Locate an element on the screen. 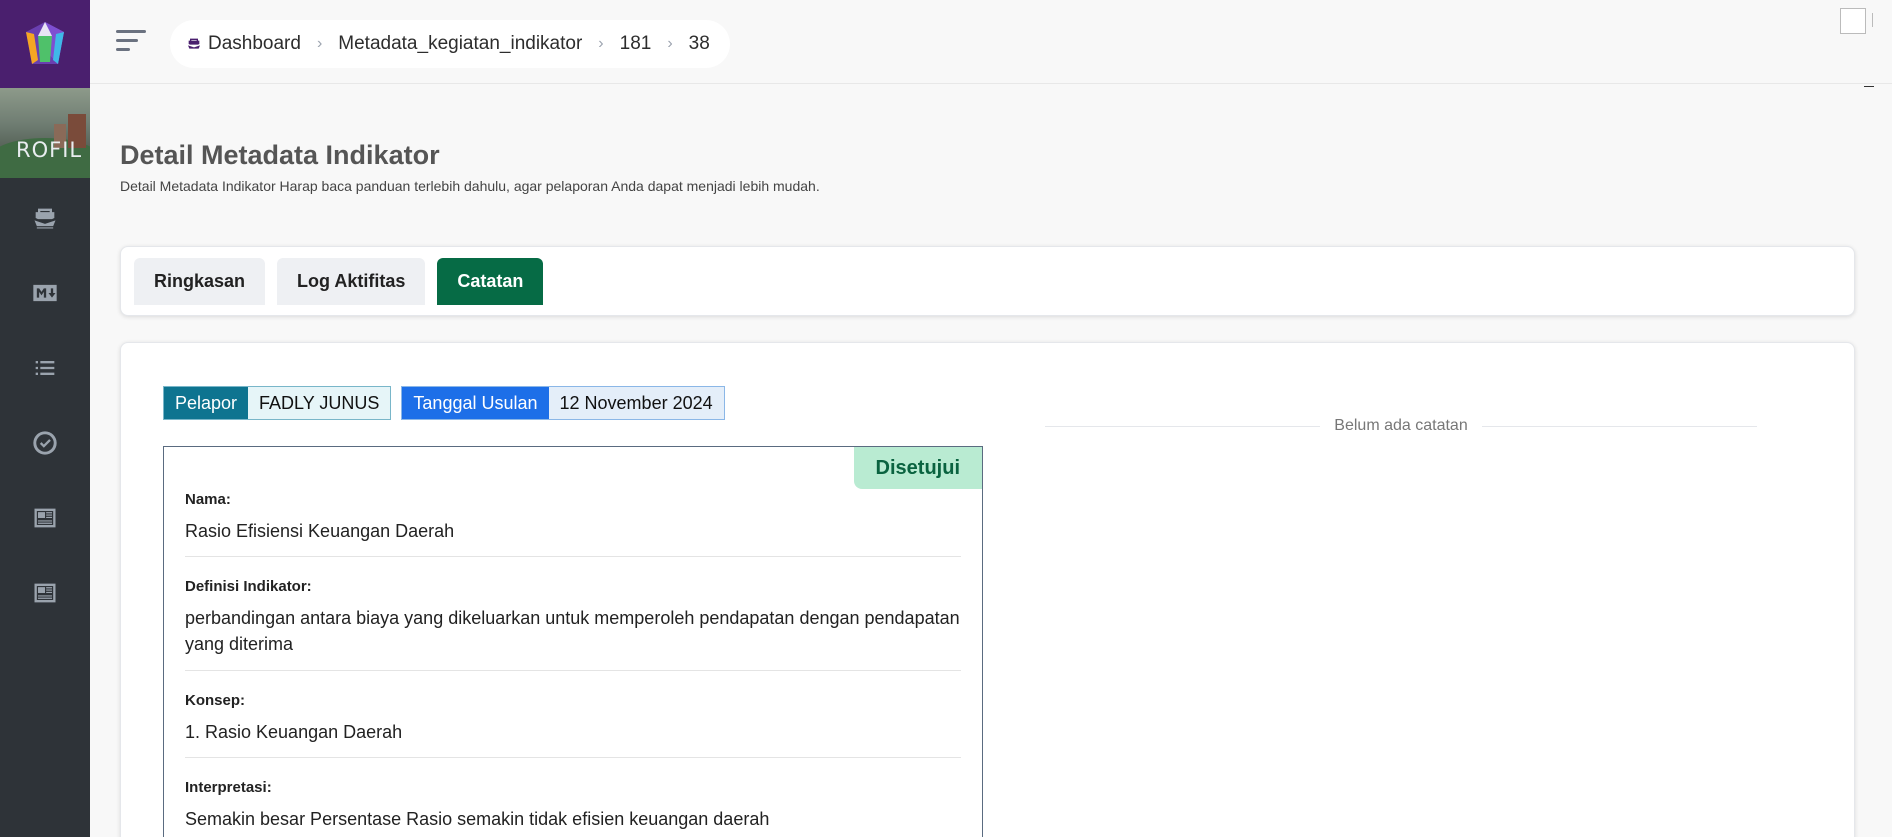 The width and height of the screenshot is (1892, 837). reporter-value: FADLY JUNUS is located at coordinates (319, 403).